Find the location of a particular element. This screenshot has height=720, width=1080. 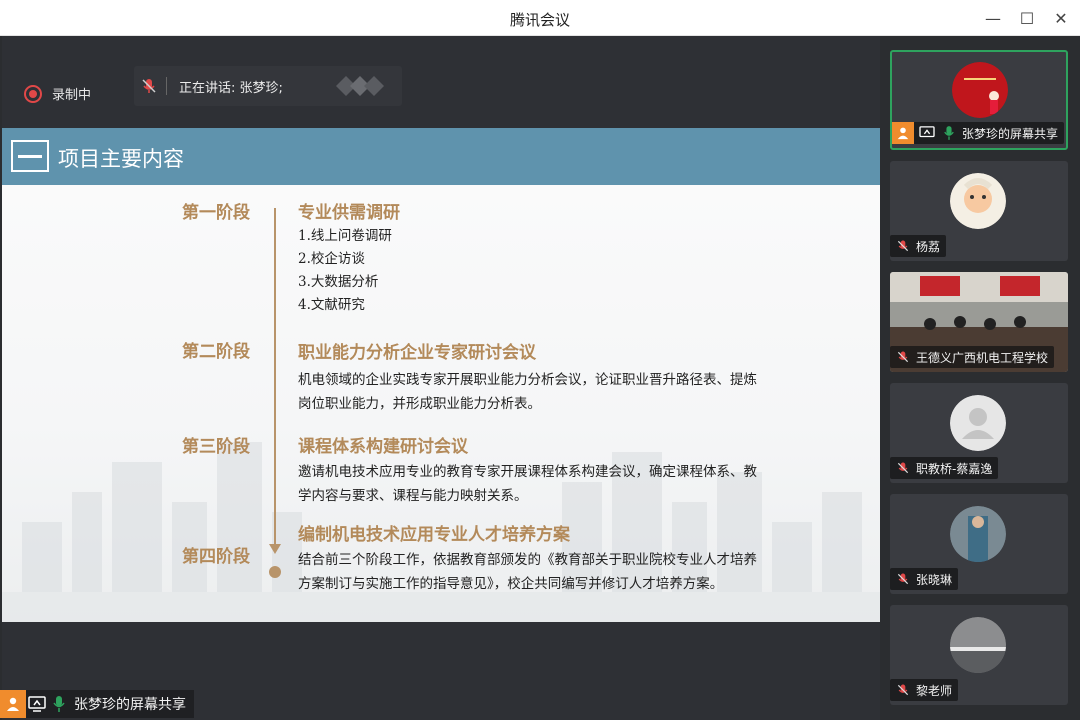

participant-name-bar: 张梦珍的屏幕共享 is located at coordinates (978, 133).